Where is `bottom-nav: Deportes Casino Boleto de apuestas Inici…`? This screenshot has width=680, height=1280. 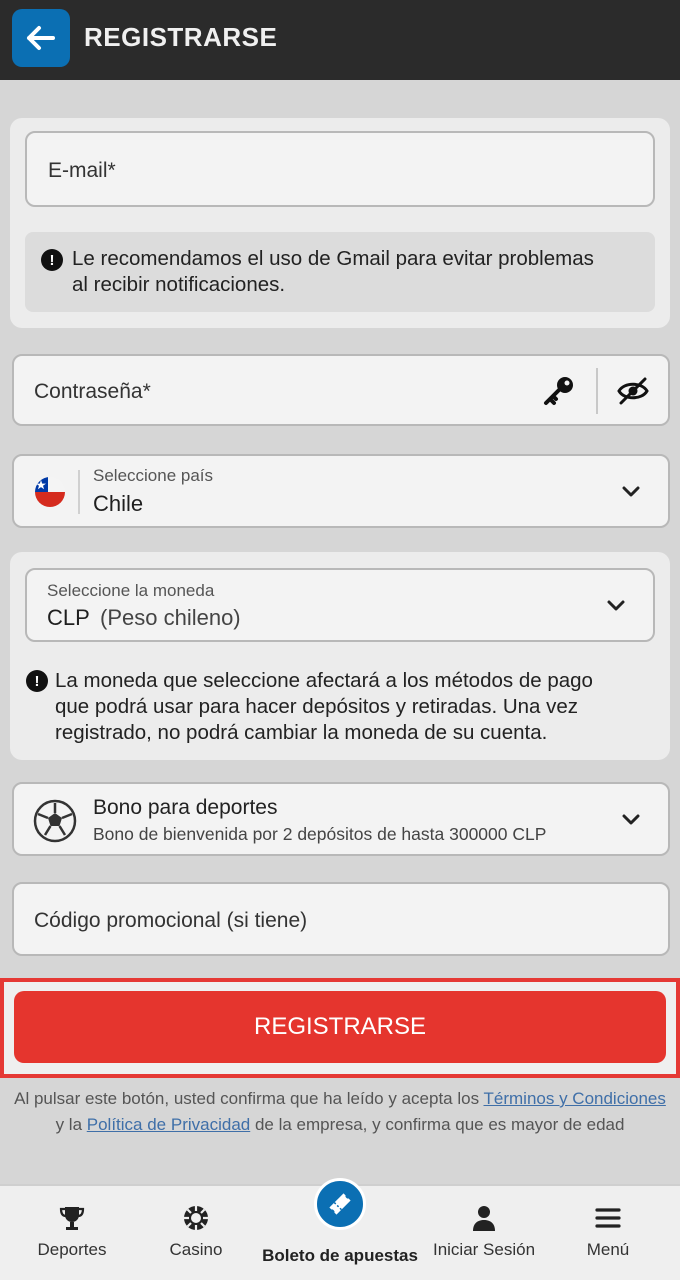 bottom-nav: Deportes Casino Boleto de apuestas Inici… is located at coordinates (340, 1229).